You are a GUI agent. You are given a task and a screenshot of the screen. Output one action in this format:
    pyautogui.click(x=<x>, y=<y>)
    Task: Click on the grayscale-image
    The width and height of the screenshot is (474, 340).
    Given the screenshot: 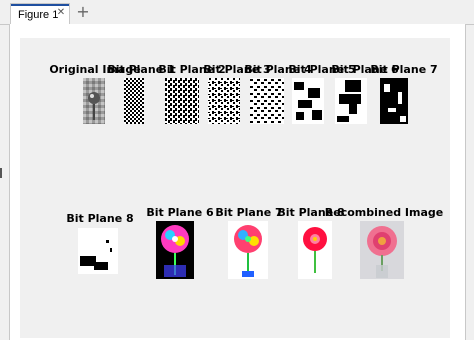 What is the action you would take?
    pyautogui.click(x=94, y=101)
    